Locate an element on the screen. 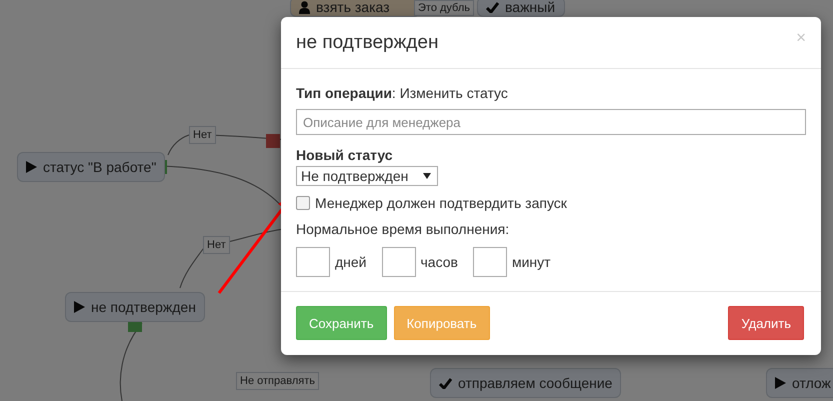  flow-node: отправляем сообщение is located at coordinates (526, 383).